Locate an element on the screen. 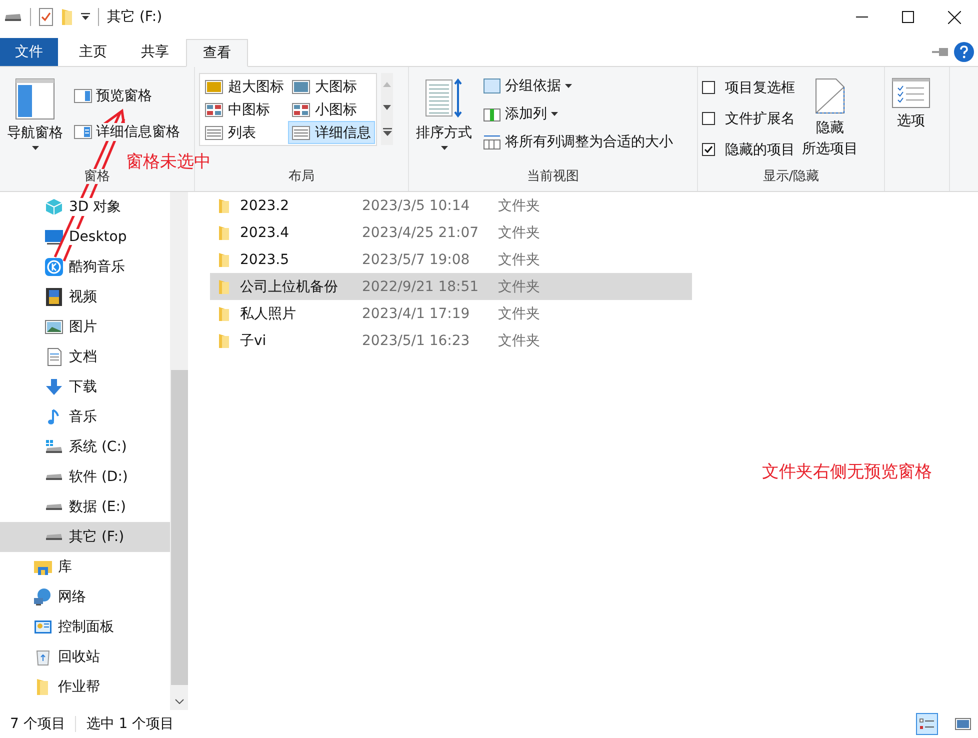  ribbon-tab: 主页 is located at coordinates (93, 52).